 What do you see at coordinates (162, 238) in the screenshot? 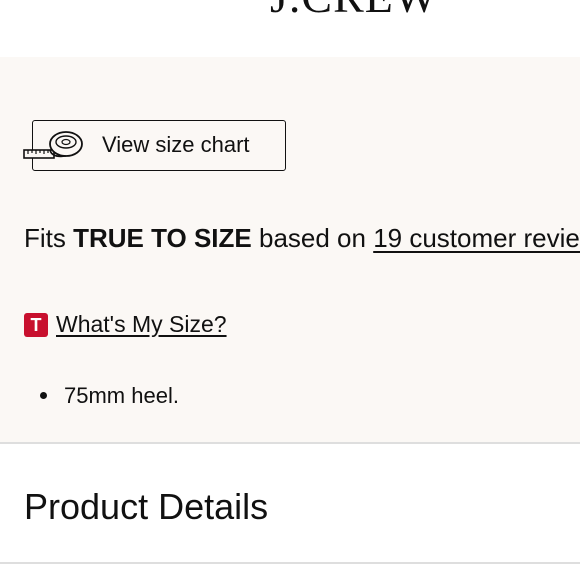
I see `fit-value: TRUE TO SIZE` at bounding box center [162, 238].